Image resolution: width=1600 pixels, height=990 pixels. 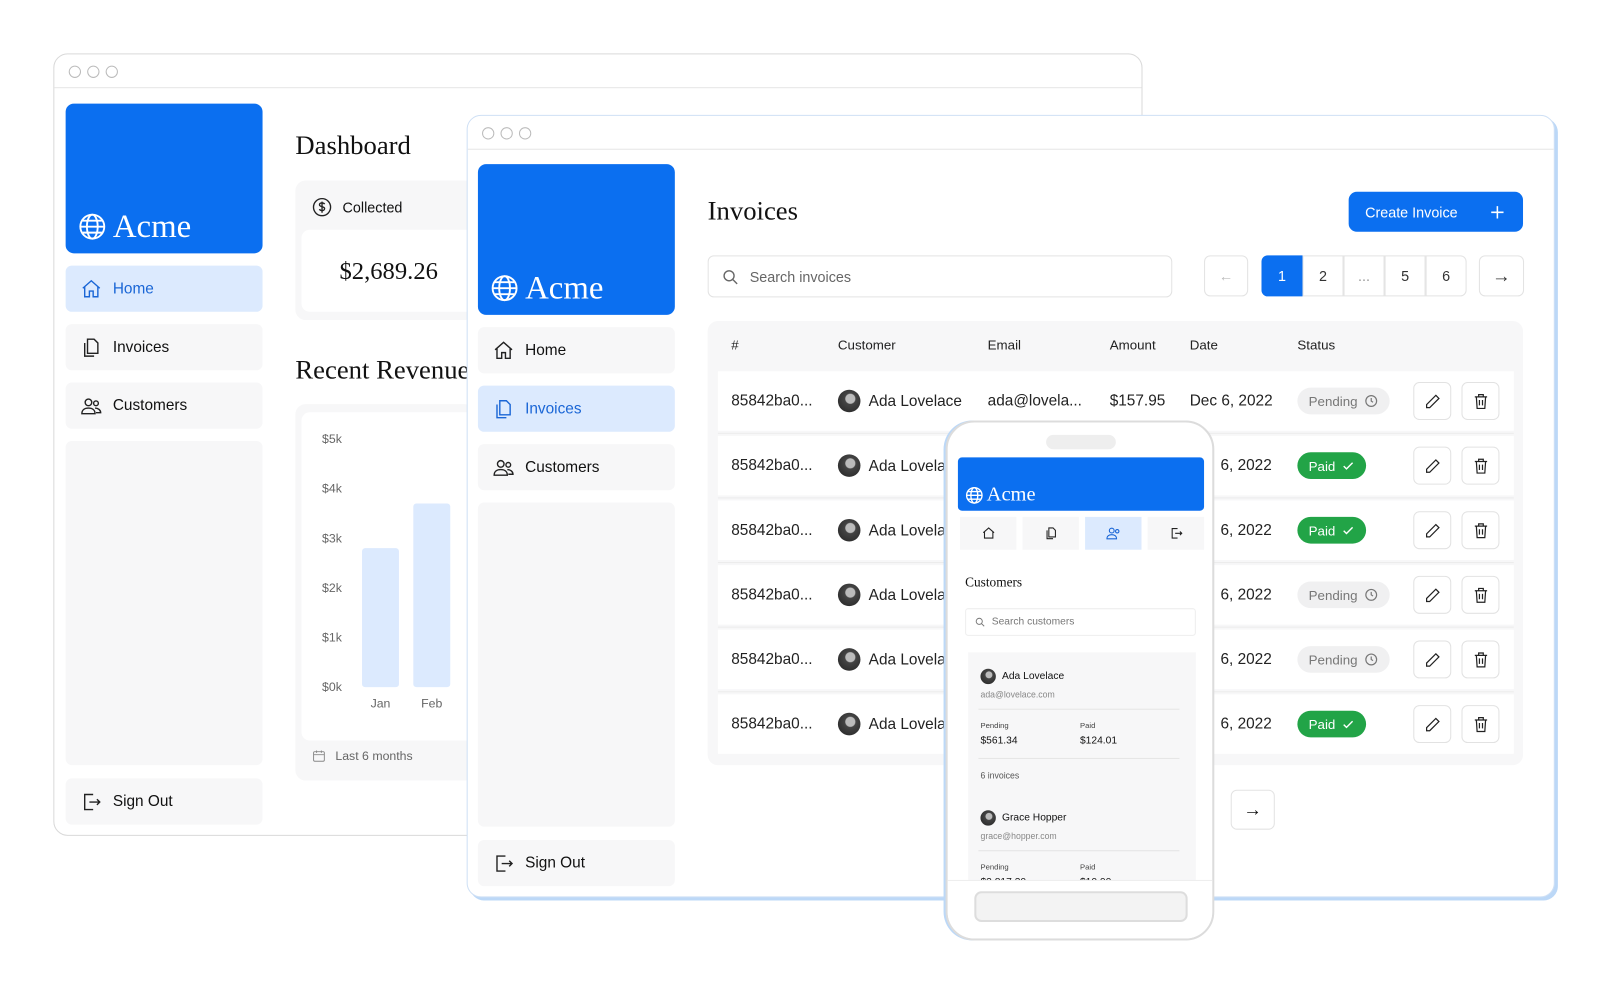 What do you see at coordinates (1333, 401) in the screenshot?
I see `status-label: Pending` at bounding box center [1333, 401].